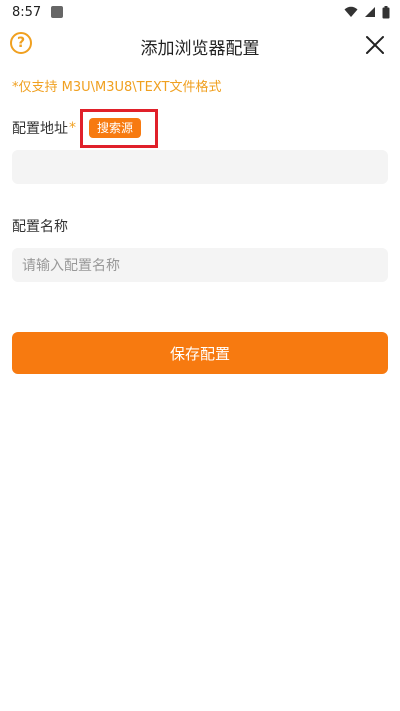 The image size is (400, 711). What do you see at coordinates (72, 128) in the screenshot?
I see `required-mark: *` at bounding box center [72, 128].